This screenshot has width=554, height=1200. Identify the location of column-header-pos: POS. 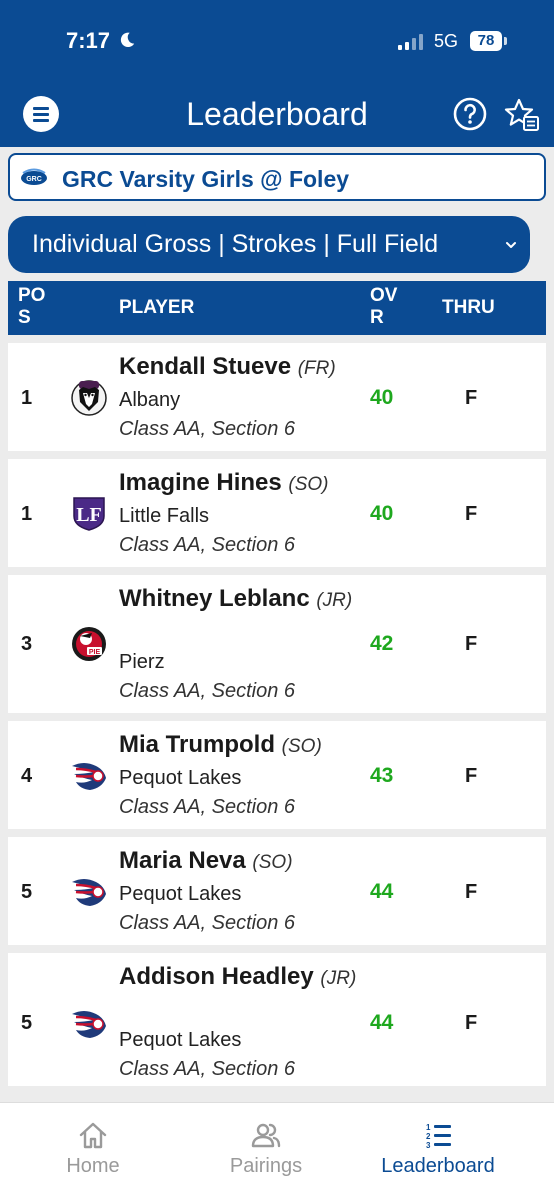
(36, 307).